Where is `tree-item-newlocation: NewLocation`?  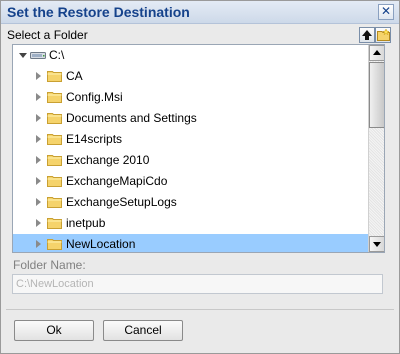 tree-item-newlocation: NewLocation is located at coordinates (190, 243).